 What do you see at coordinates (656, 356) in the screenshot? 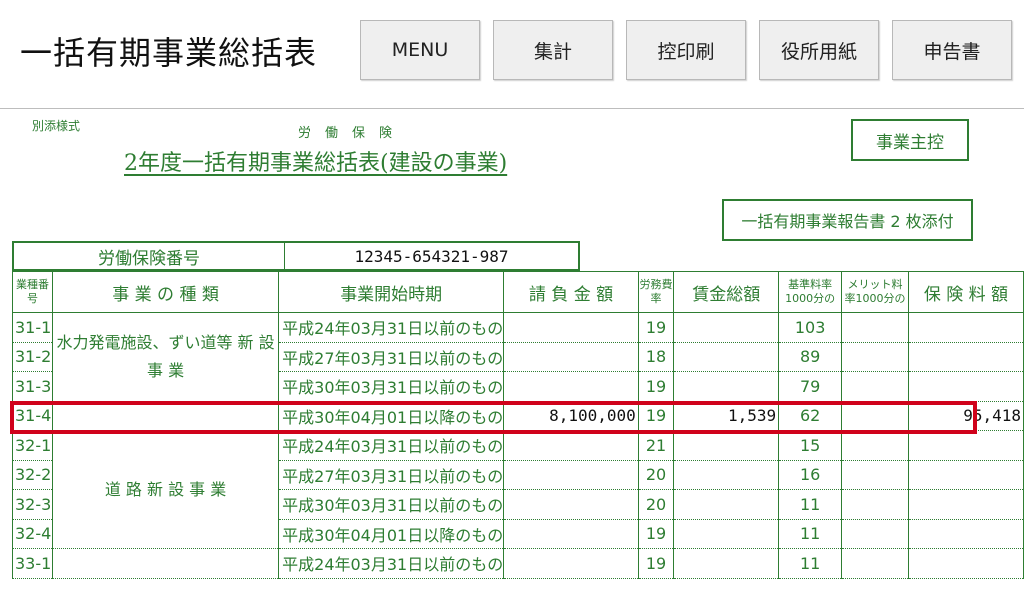
I see `row-labor-rate: 18` at bounding box center [656, 356].